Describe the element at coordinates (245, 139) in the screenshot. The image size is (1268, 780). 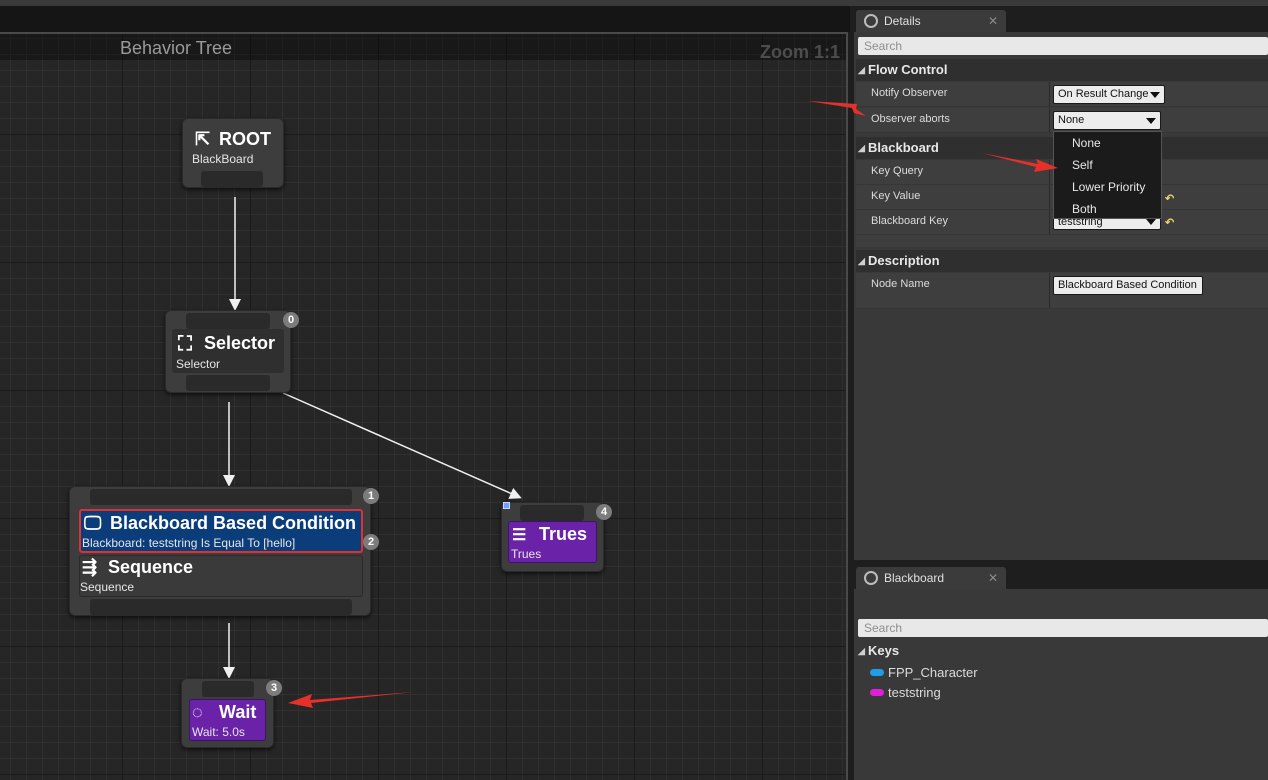
I see `root-title: ROOT` at that location.